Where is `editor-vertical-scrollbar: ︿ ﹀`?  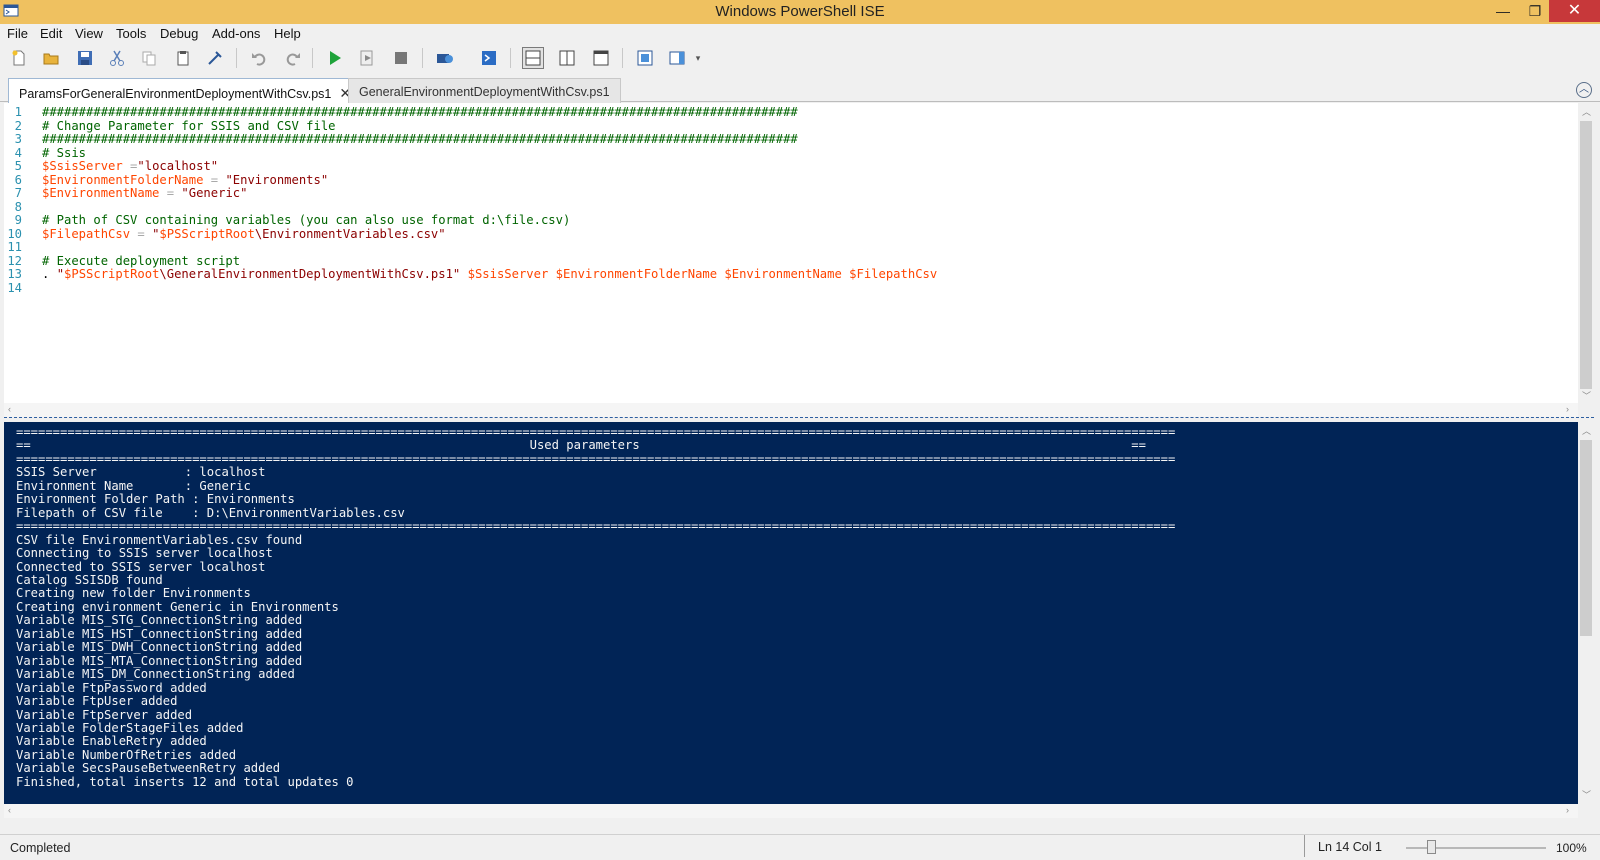
editor-vertical-scrollbar: ︿ ﹀ is located at coordinates (1586, 253).